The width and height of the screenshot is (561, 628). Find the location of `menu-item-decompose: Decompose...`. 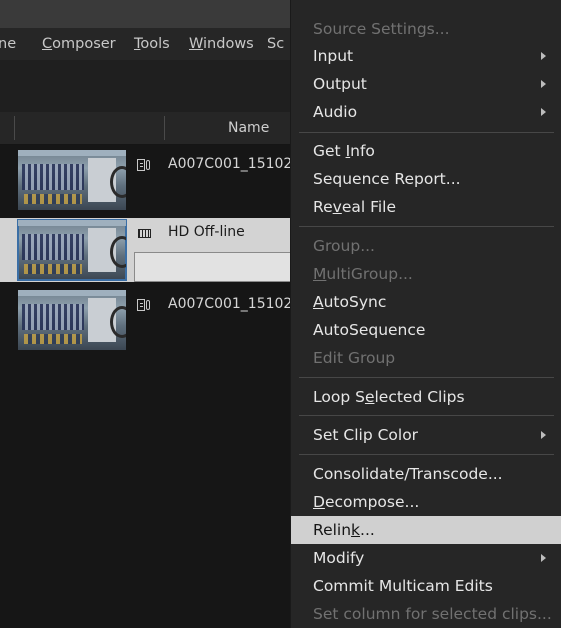

menu-item-decompose: Decompose... is located at coordinates (426, 502).